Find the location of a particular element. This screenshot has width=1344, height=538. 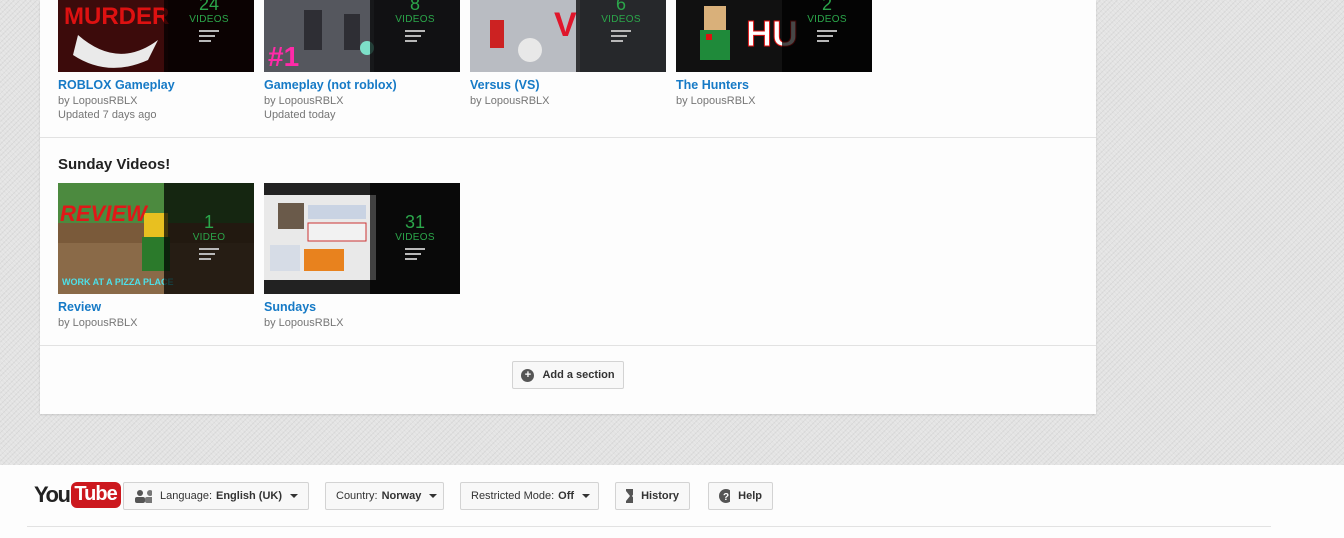

playlist-updated: Updated today is located at coordinates (300, 115).